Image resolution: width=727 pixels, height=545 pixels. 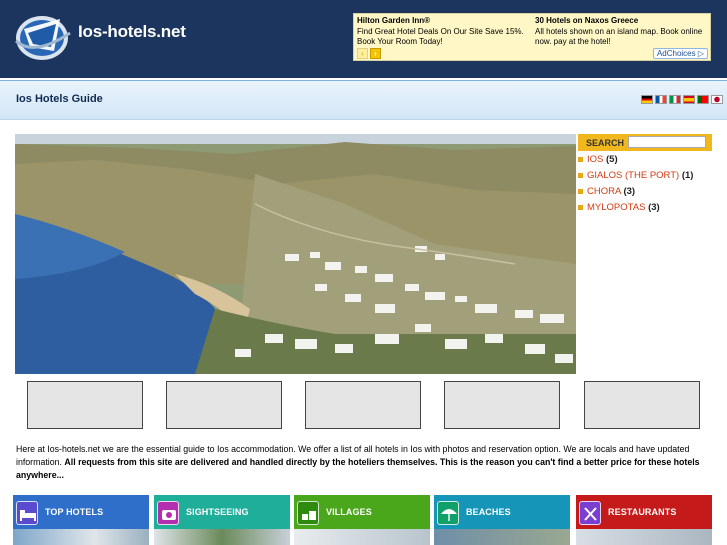 What do you see at coordinates (605, 143) in the screenshot?
I see `search-label: SEARCH` at bounding box center [605, 143].